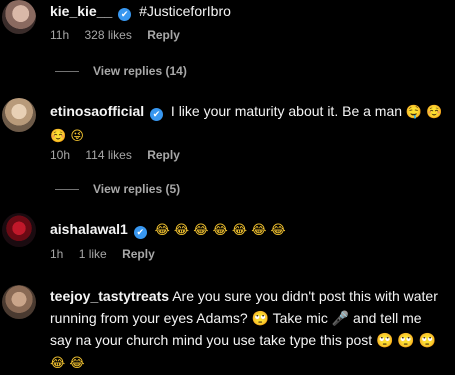 This screenshot has height=375, width=455. I want to click on username: teejoy_tastytreats, so click(109, 296).